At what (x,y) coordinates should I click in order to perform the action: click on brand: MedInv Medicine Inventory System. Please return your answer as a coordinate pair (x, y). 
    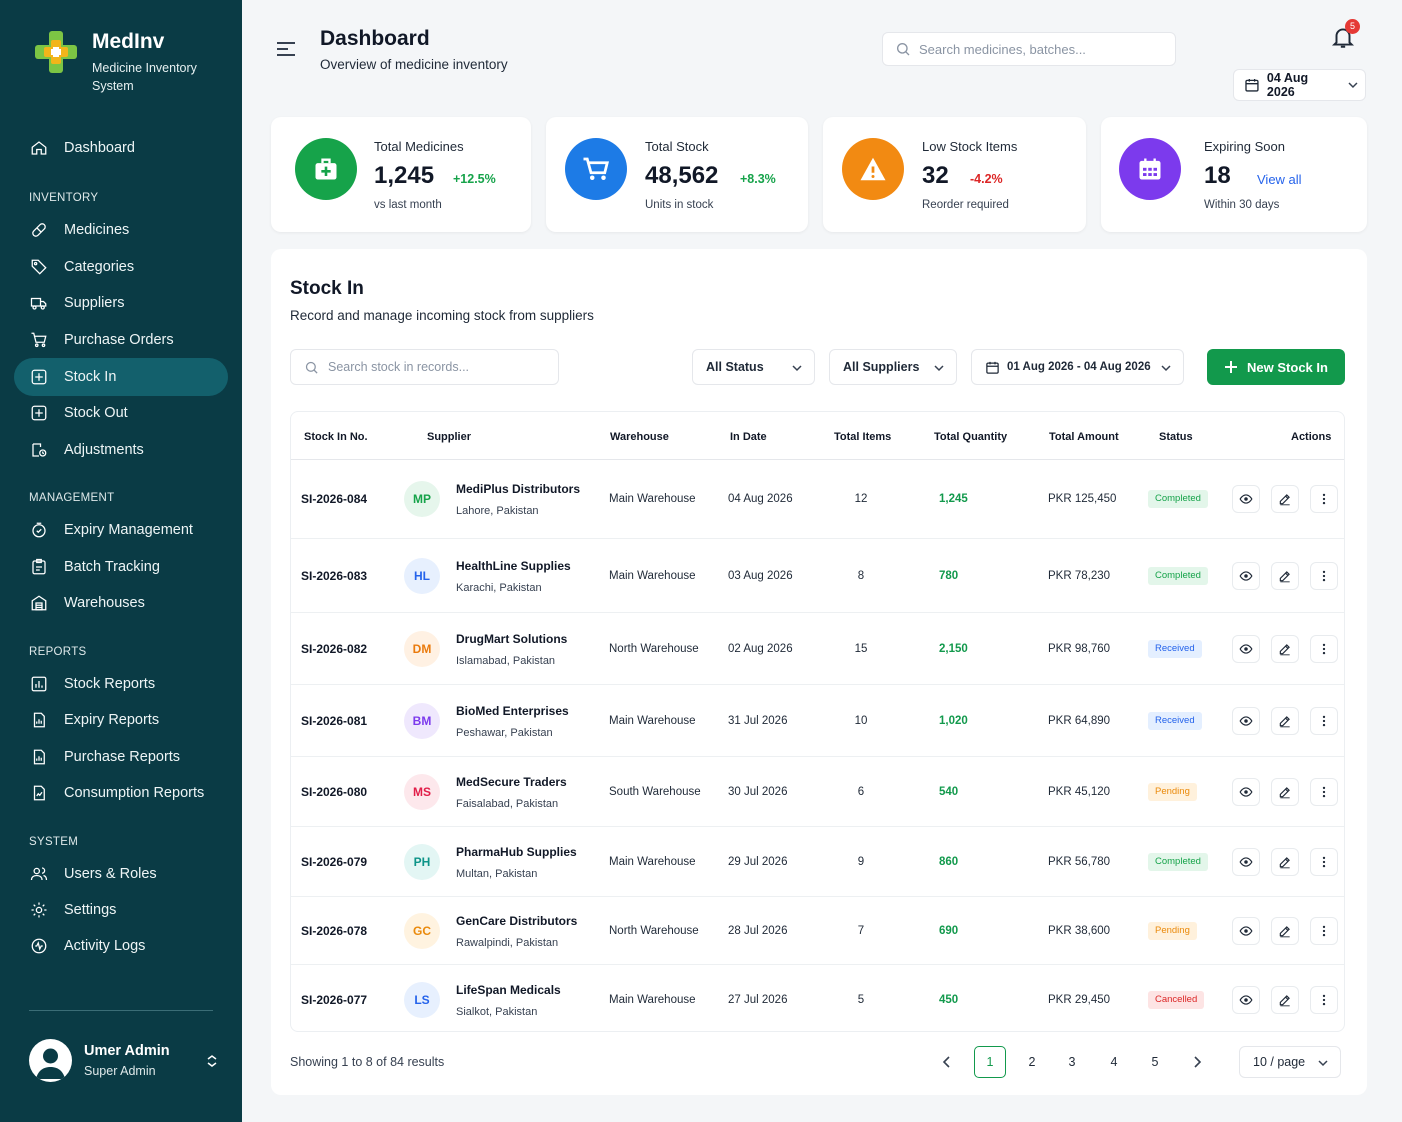
    Looking at the image, I should click on (121, 61).